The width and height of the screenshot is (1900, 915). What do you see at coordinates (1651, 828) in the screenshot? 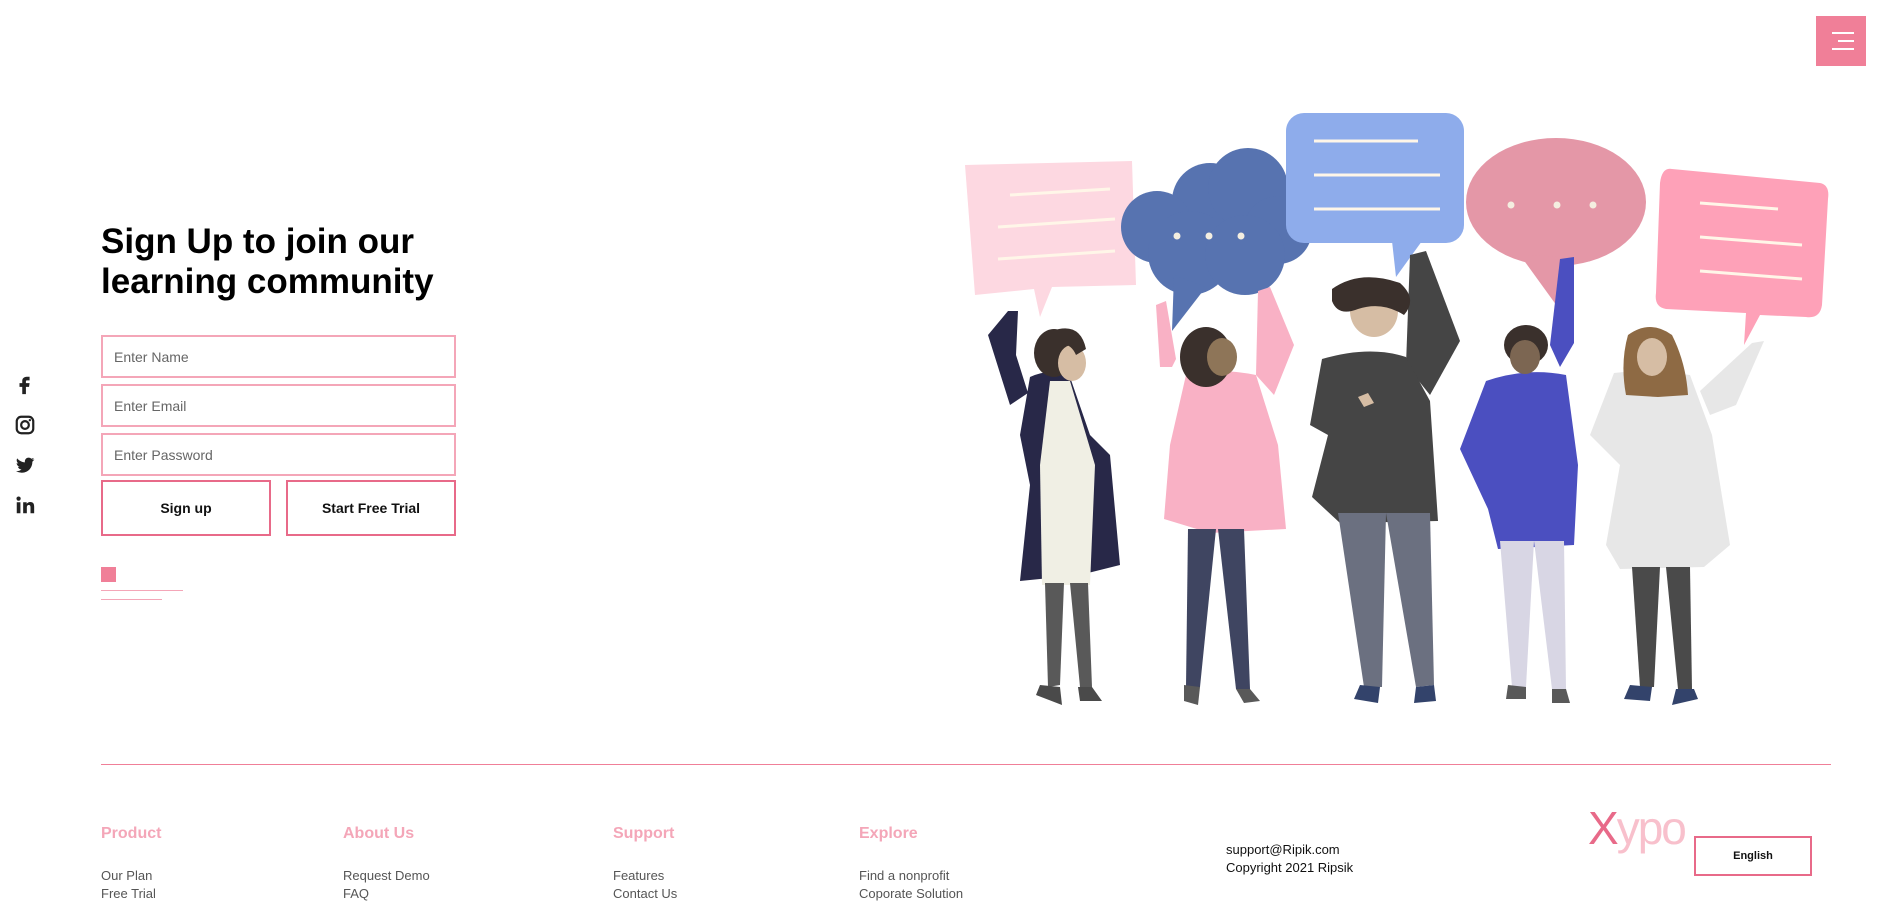
I see `logo-rest: ypo` at bounding box center [1651, 828].